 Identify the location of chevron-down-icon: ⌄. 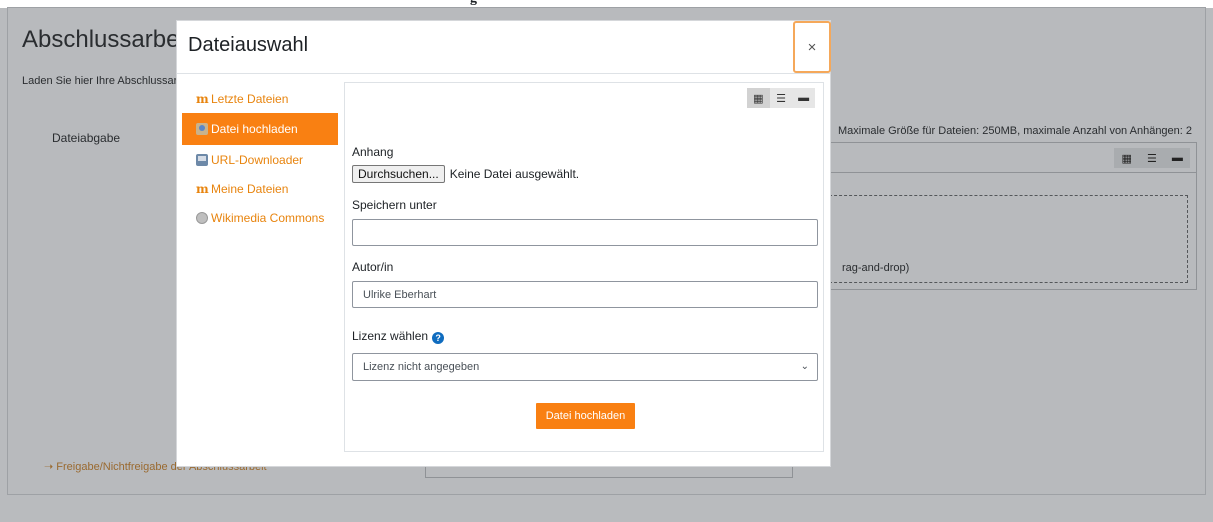
(804, 366).